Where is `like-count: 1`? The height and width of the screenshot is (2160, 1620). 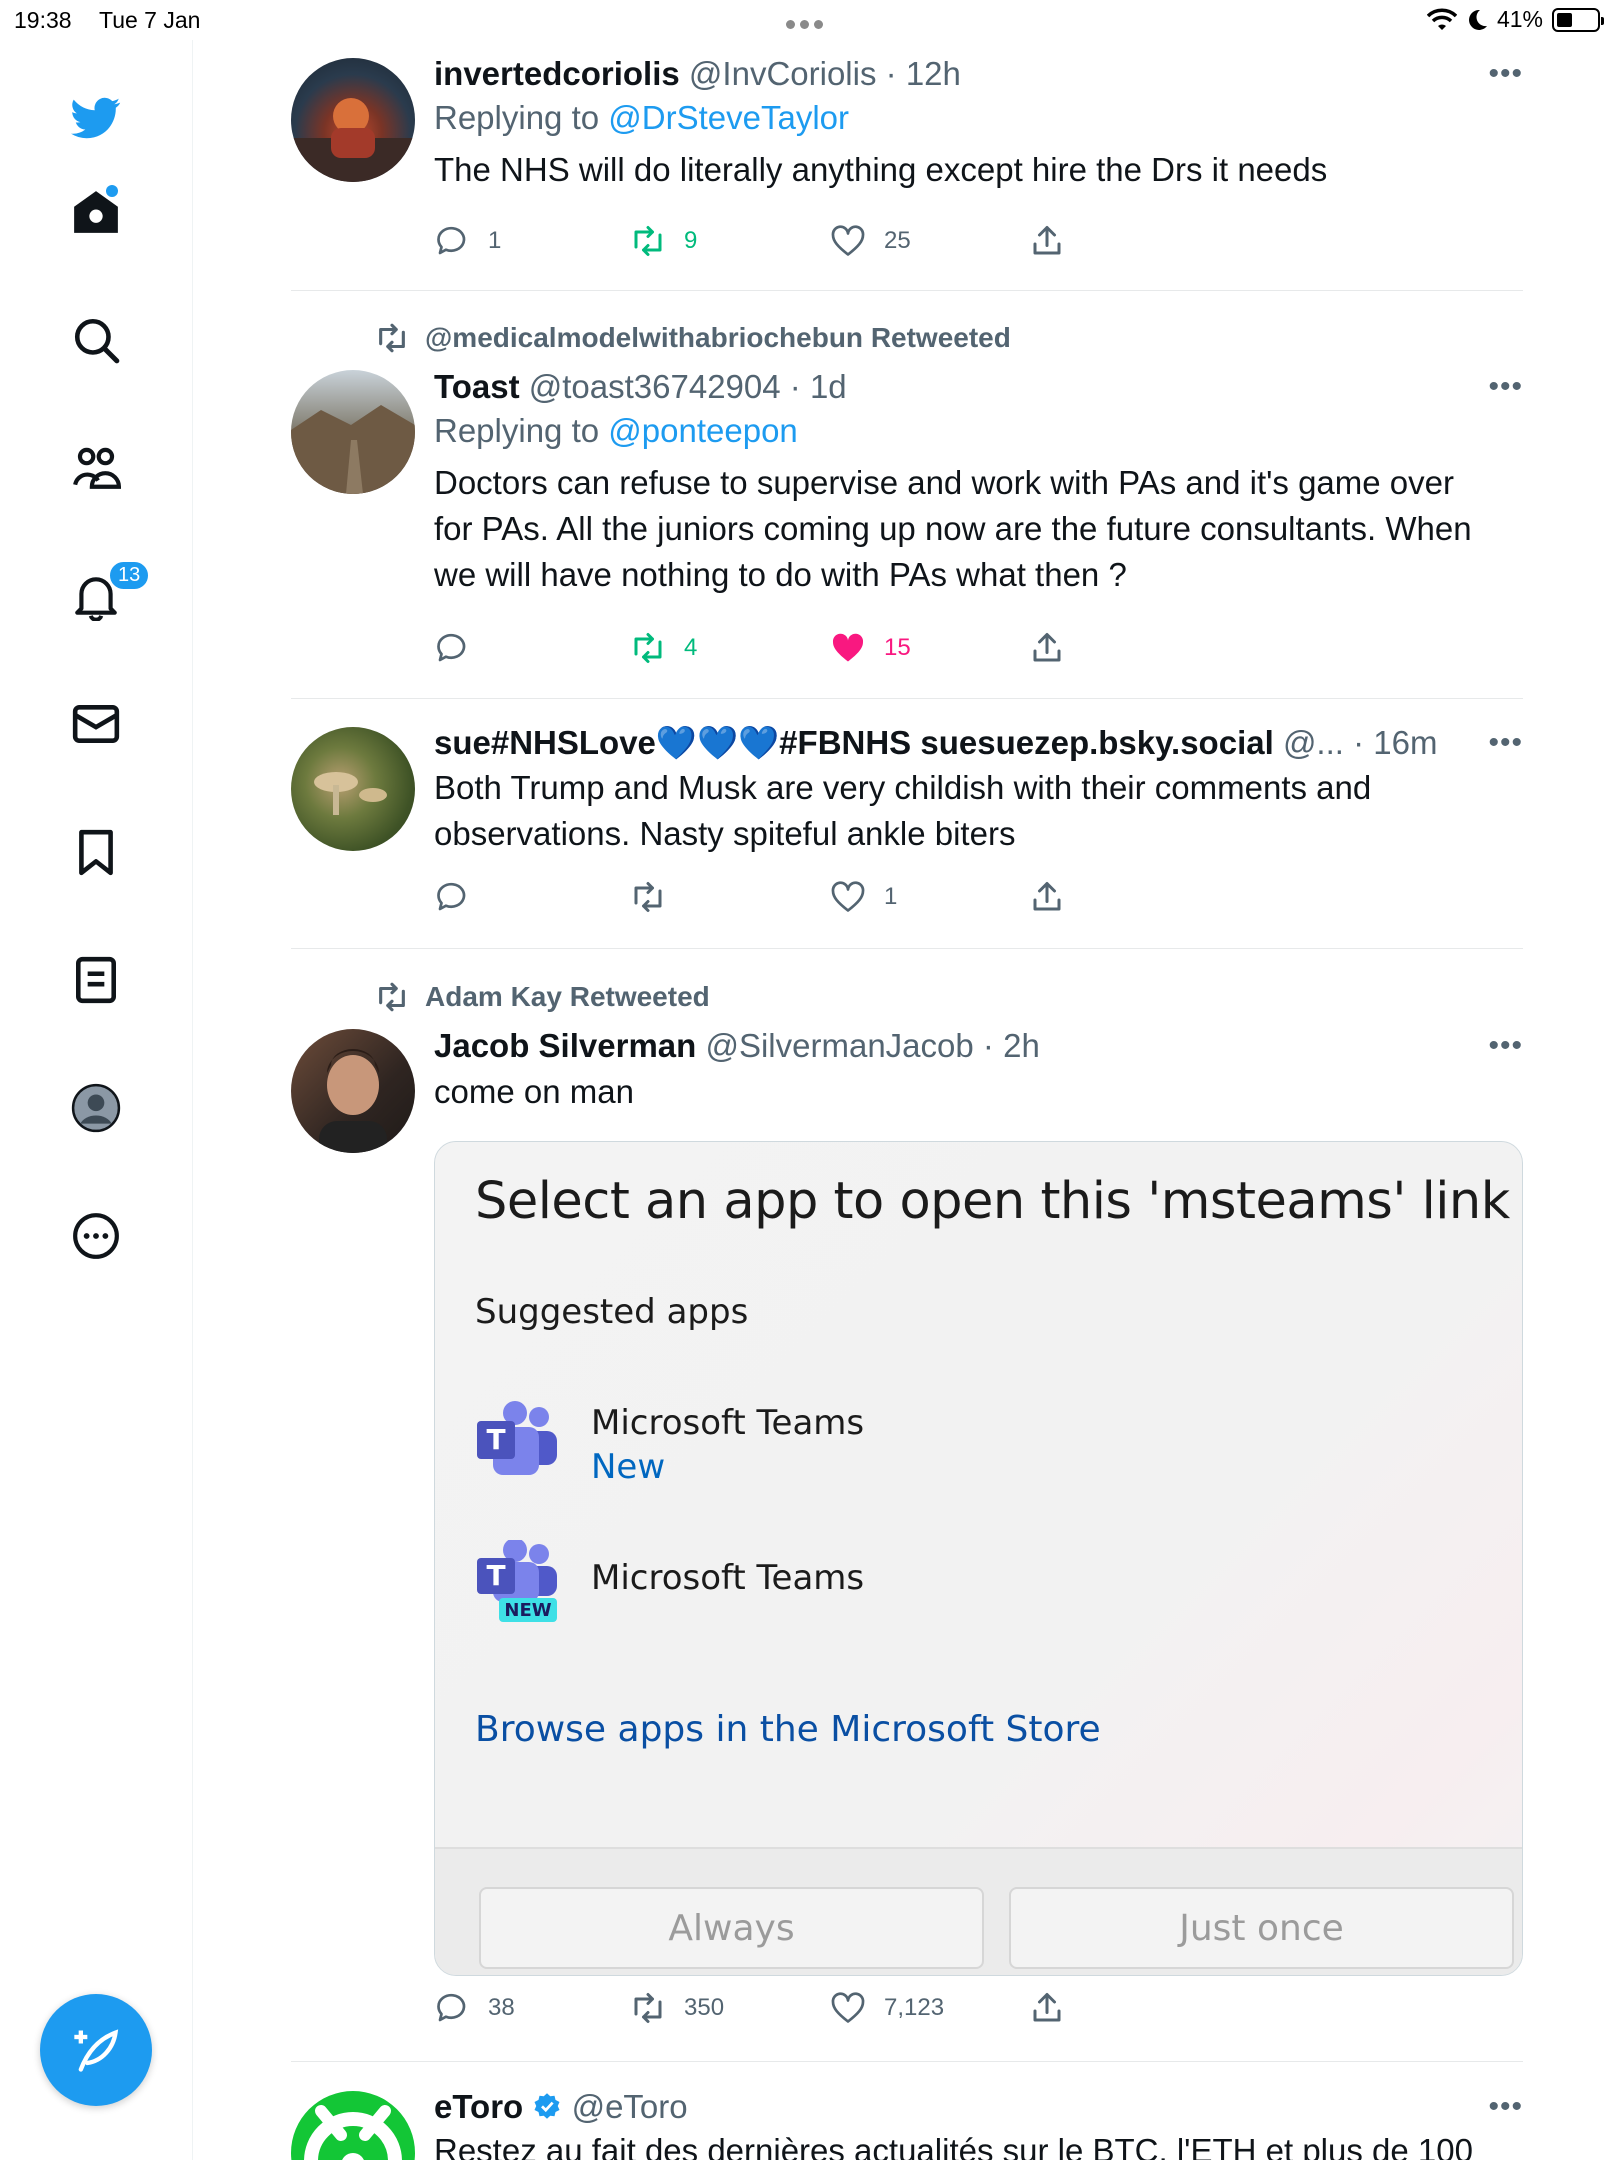 like-count: 1 is located at coordinates (891, 896).